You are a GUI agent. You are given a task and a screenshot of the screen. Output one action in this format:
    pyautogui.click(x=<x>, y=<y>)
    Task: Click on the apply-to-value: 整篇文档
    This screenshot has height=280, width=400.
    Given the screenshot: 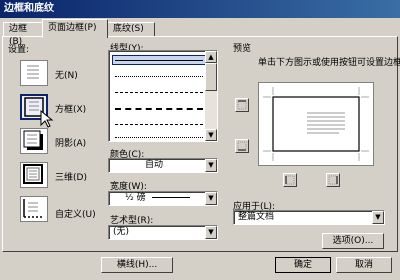 What is the action you would take?
    pyautogui.click(x=256, y=217)
    